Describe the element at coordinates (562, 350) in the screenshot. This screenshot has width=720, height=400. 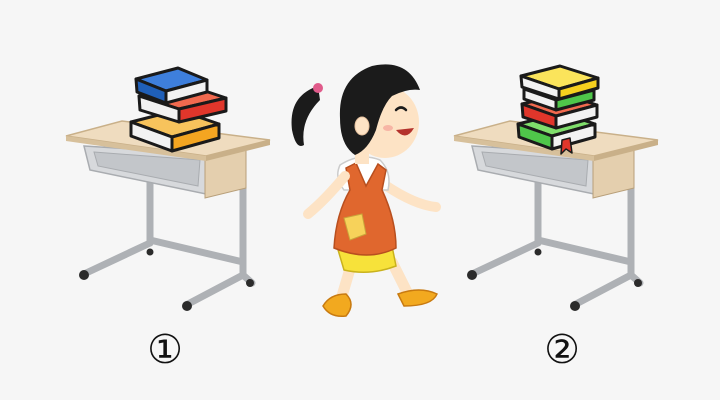
I see `desk-2-number-label: ②` at that location.